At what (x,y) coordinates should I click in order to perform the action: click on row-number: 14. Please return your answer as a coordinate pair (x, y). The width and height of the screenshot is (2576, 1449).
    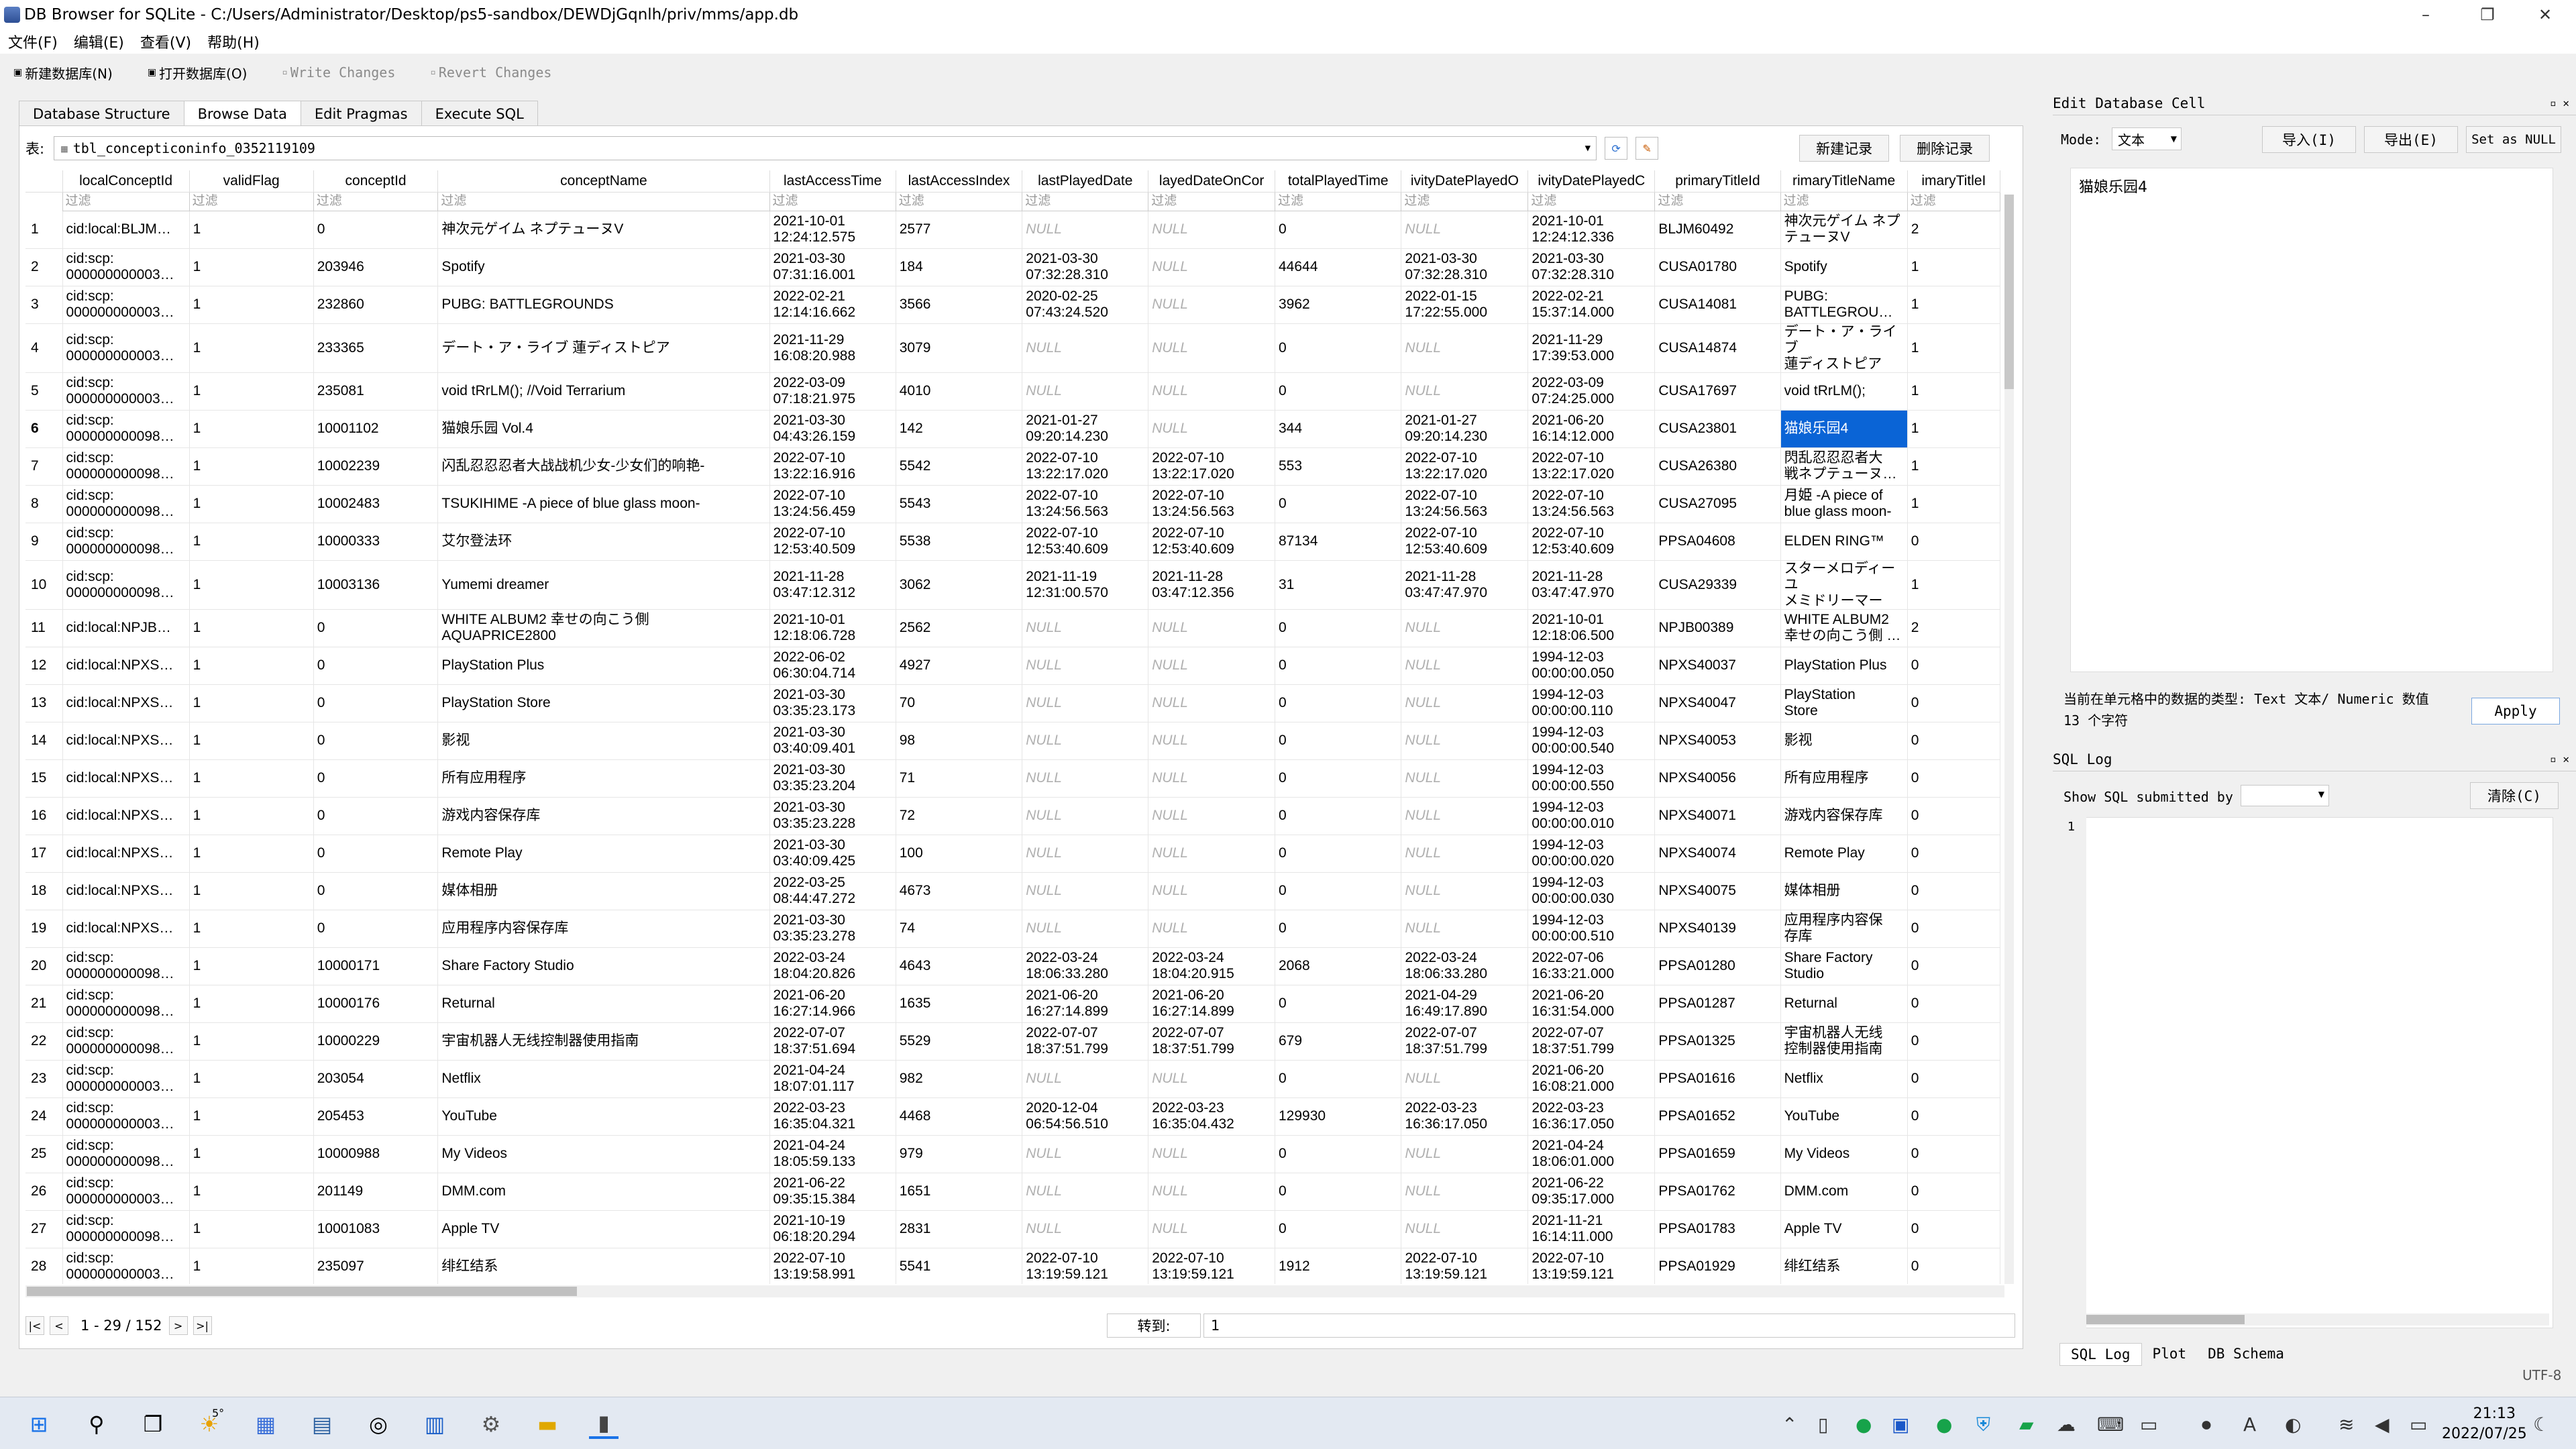
    Looking at the image, I should click on (44, 741).